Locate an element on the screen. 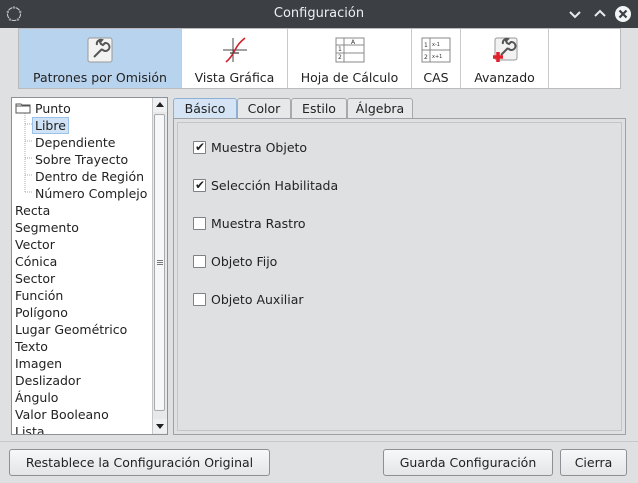 Image resolution: width=638 pixels, height=483 pixels. close-button: Cierra is located at coordinates (593, 462).